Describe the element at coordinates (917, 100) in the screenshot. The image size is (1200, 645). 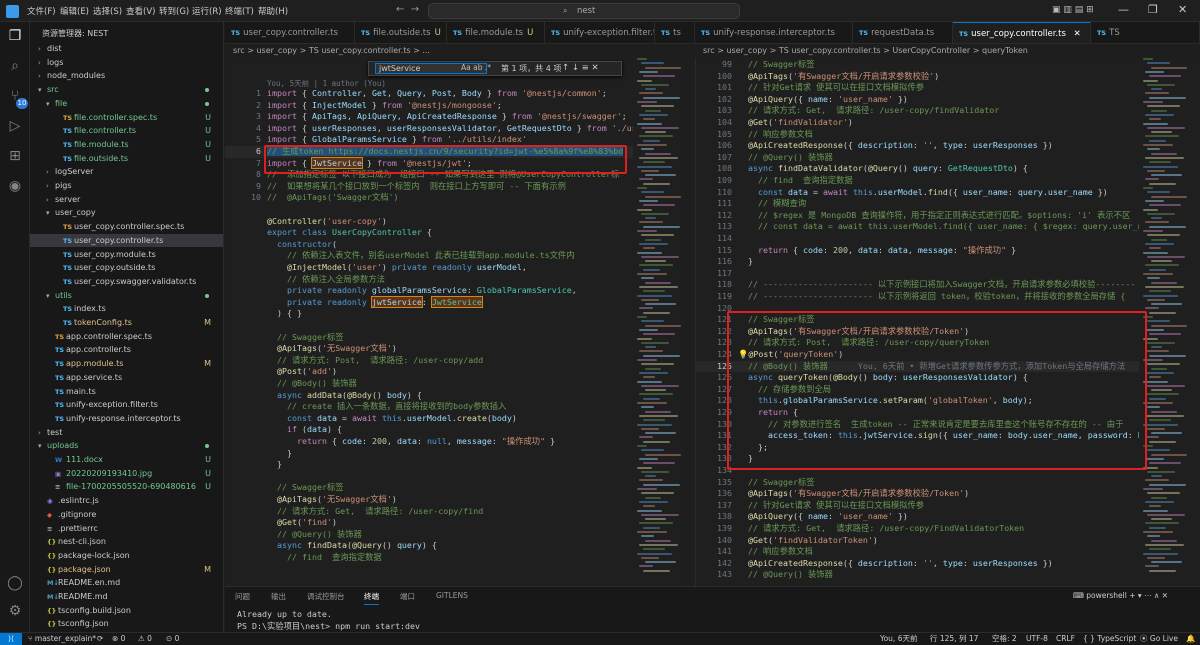
I see `code-line: 102 @ApiQuery({ name: 'user_name' })` at that location.